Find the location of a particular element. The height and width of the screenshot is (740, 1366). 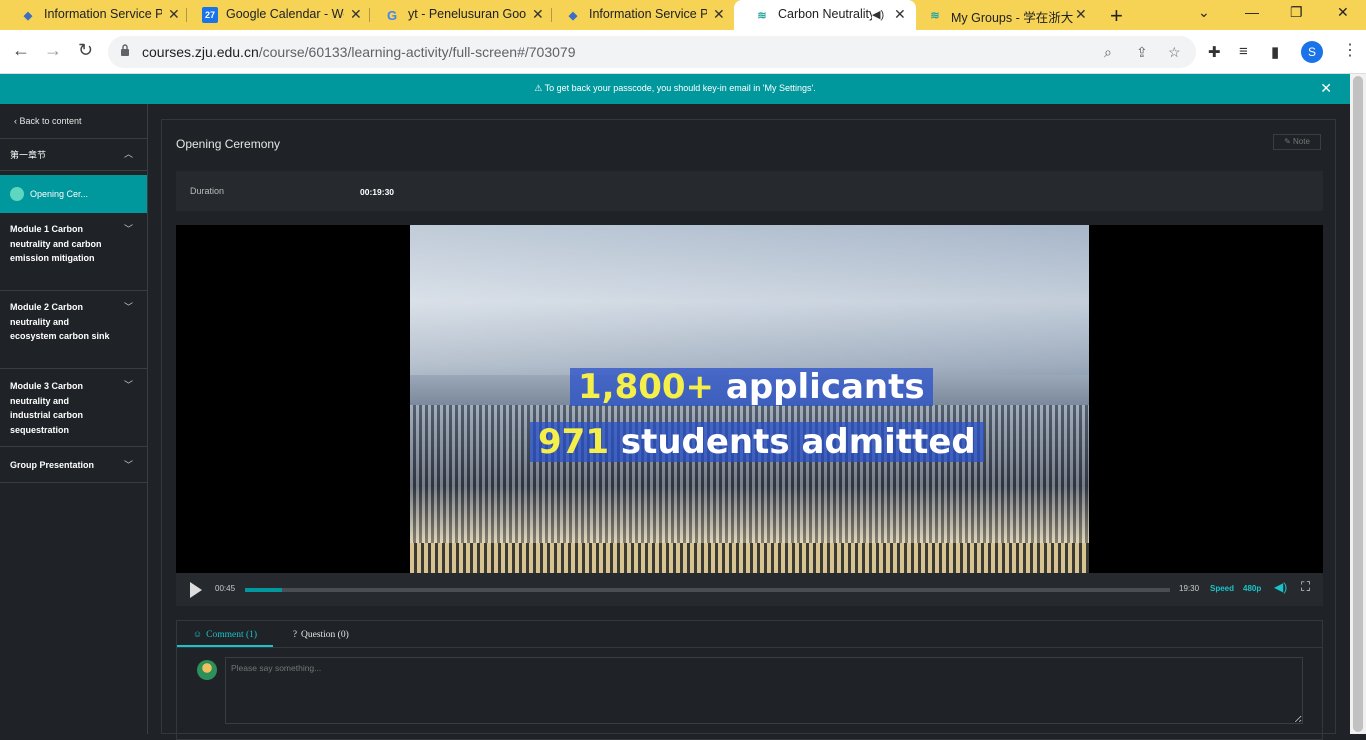

progress-bar is located at coordinates (707, 590).